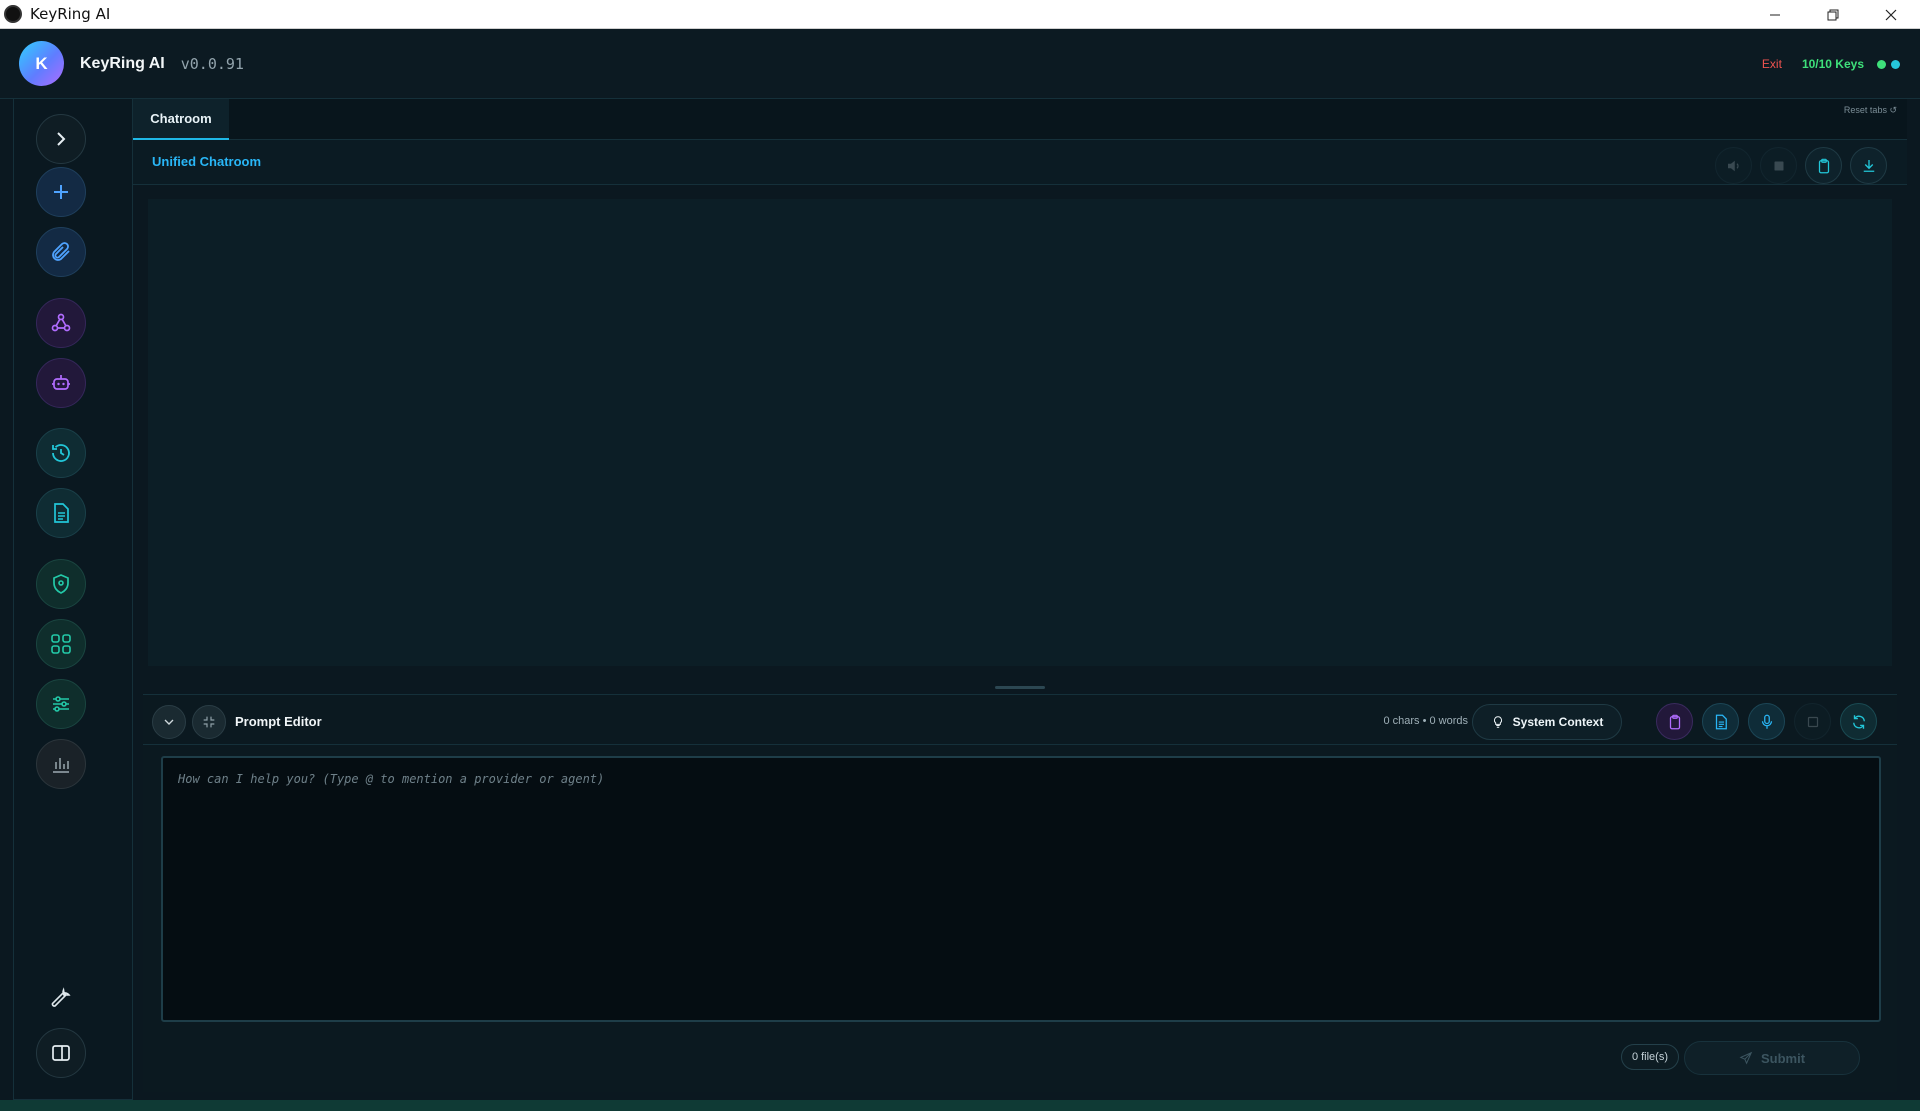 The image size is (1920, 1111). I want to click on sidebar-item-security, so click(61, 584).